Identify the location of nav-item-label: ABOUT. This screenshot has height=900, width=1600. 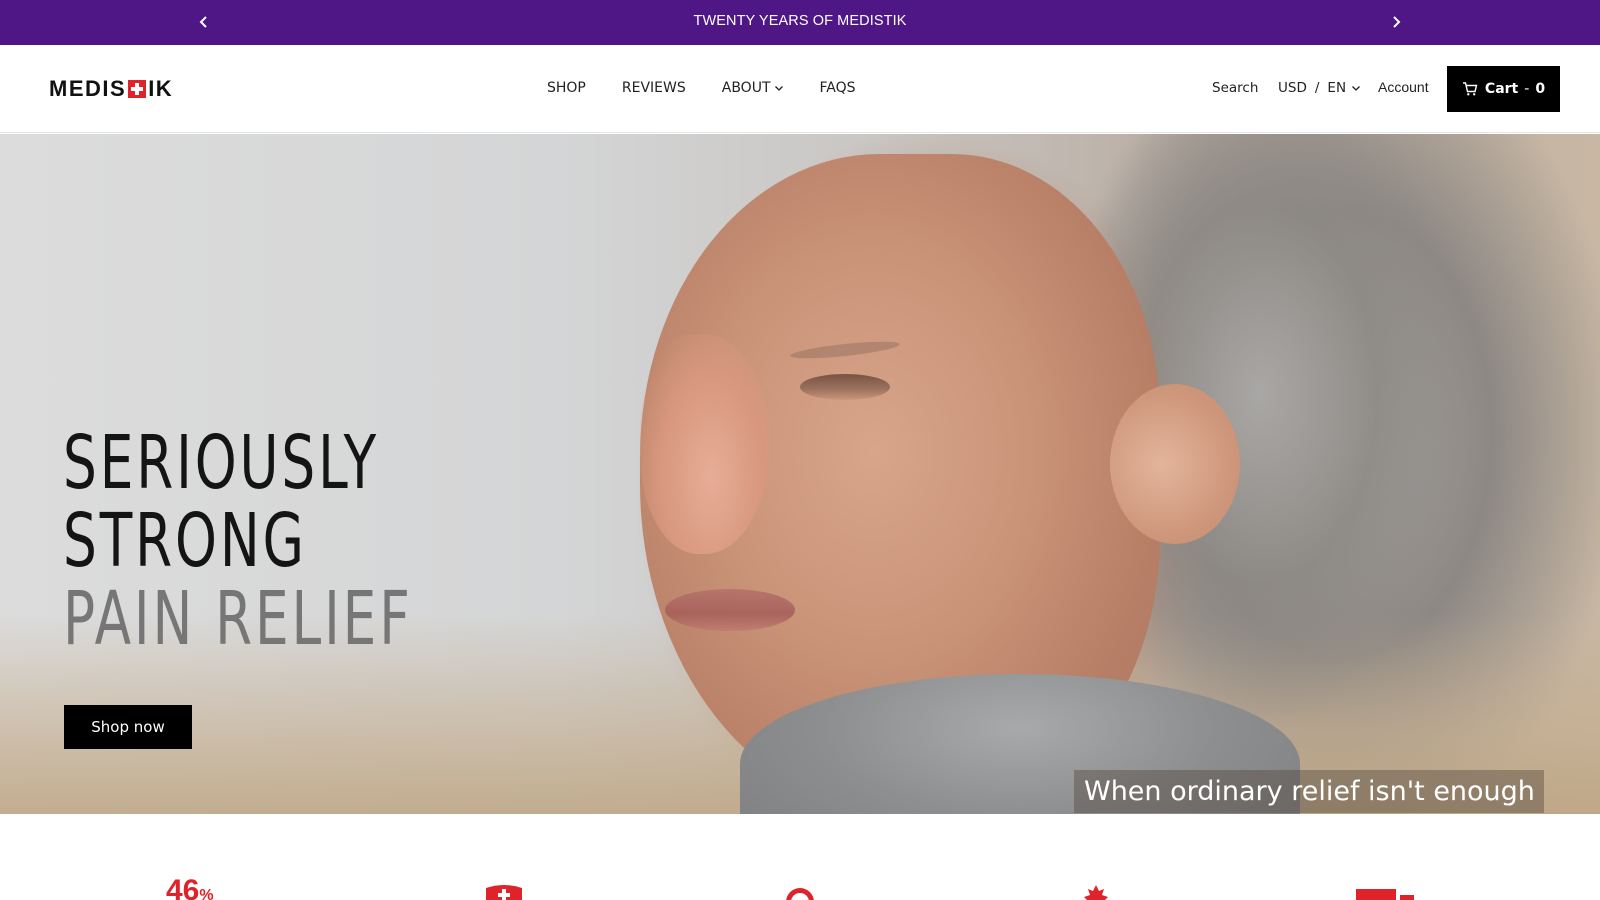
(746, 88).